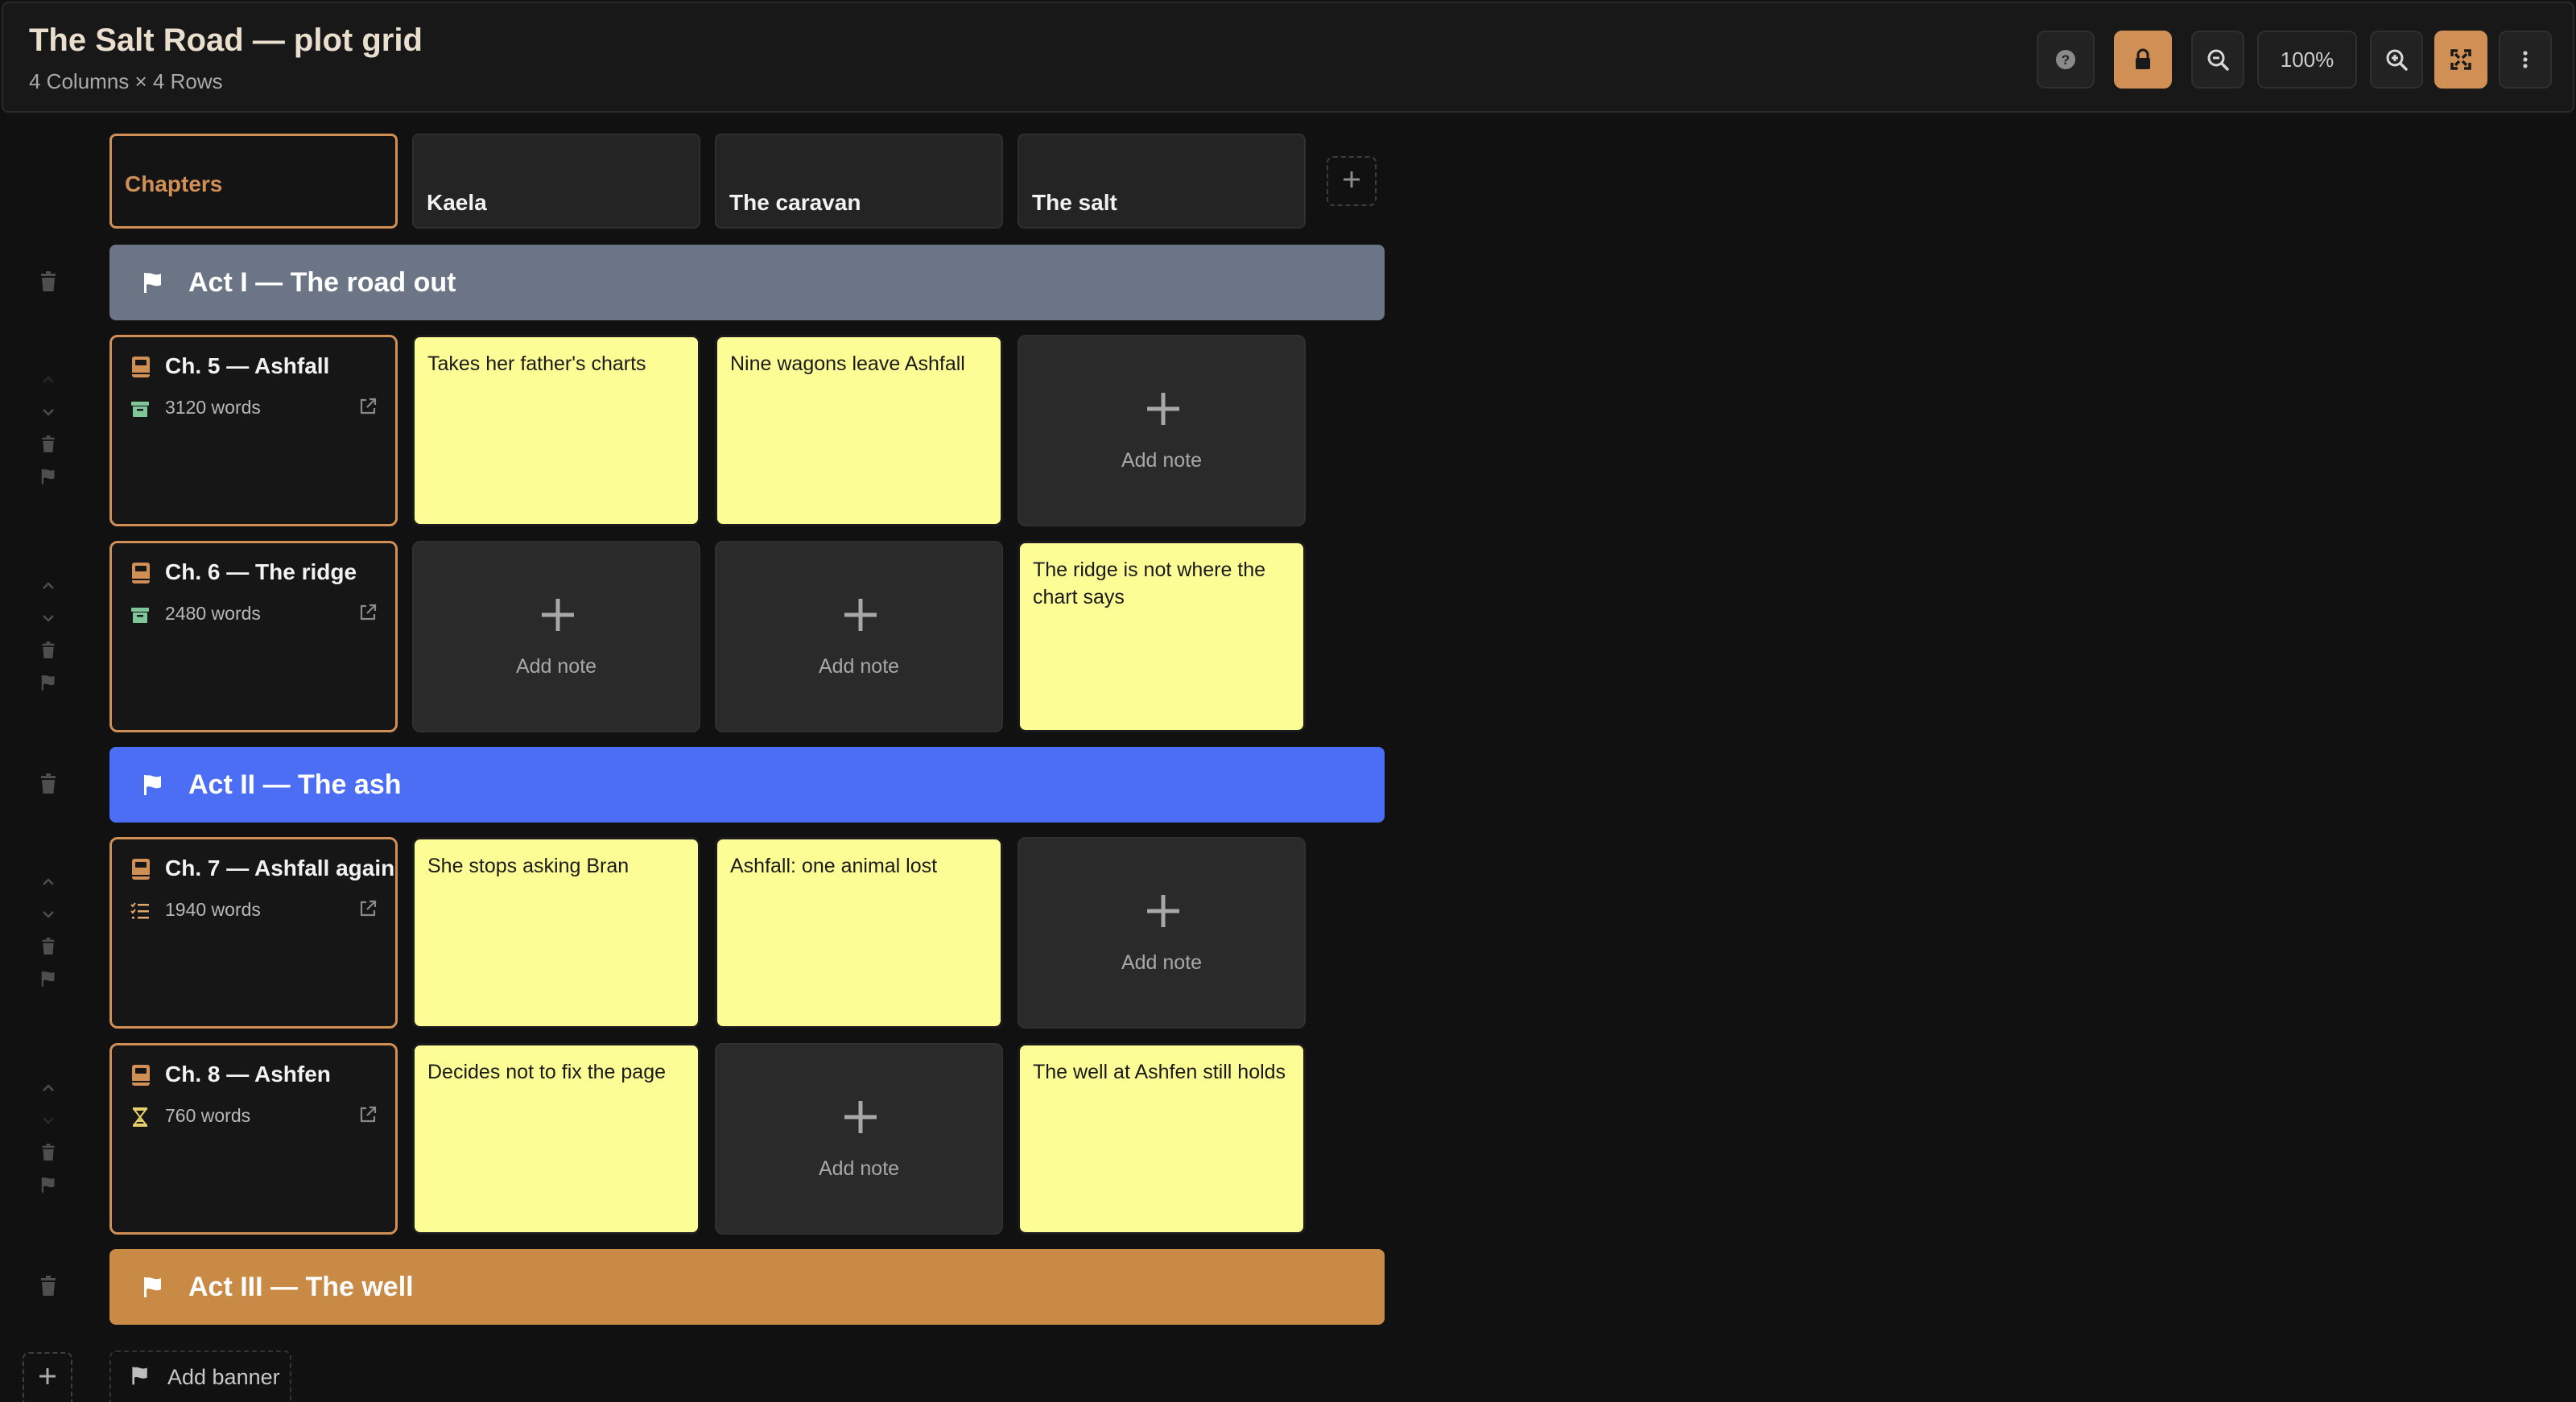 The height and width of the screenshot is (1402, 2576). What do you see at coordinates (2460, 60) in the screenshot?
I see `fullscreen-button` at bounding box center [2460, 60].